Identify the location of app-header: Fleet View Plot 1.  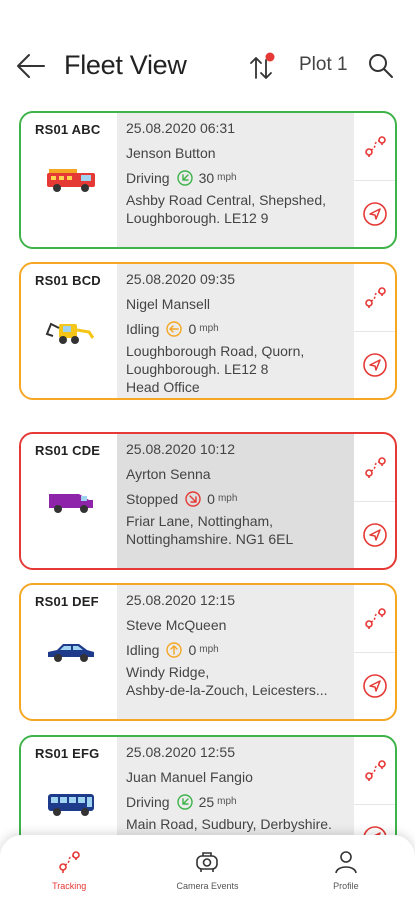
(207, 55).